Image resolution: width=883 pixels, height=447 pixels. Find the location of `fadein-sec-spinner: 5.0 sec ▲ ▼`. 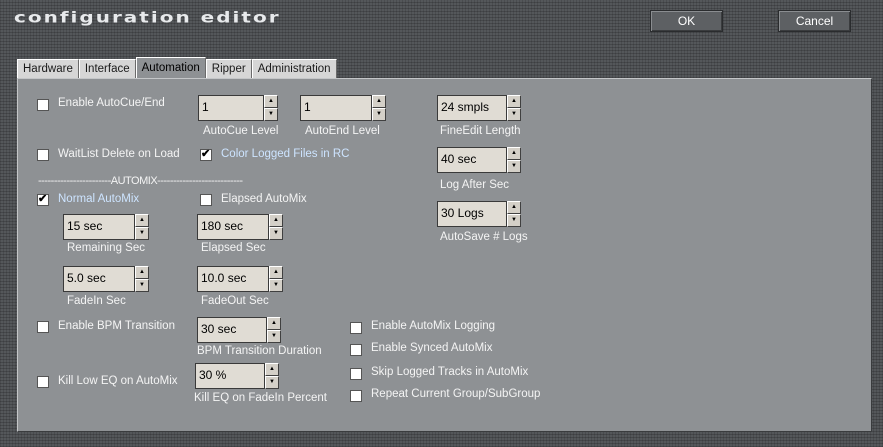

fadein-sec-spinner: 5.0 sec ▲ ▼ is located at coordinates (106, 279).